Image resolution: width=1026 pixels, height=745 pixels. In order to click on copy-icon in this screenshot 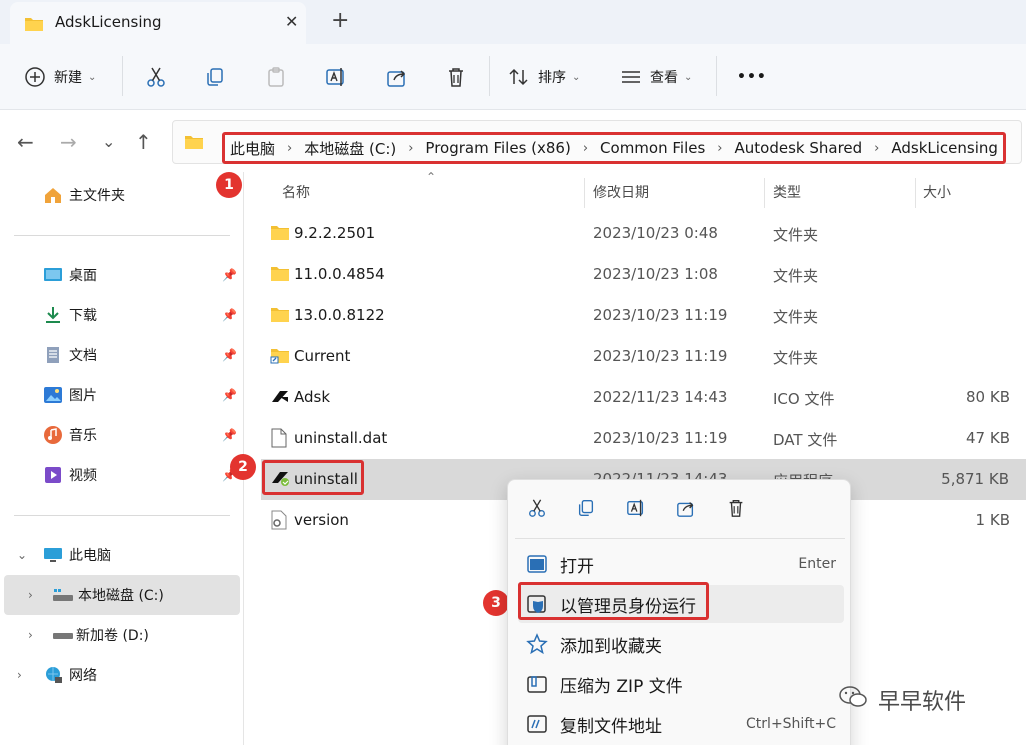, I will do `click(586, 510)`.